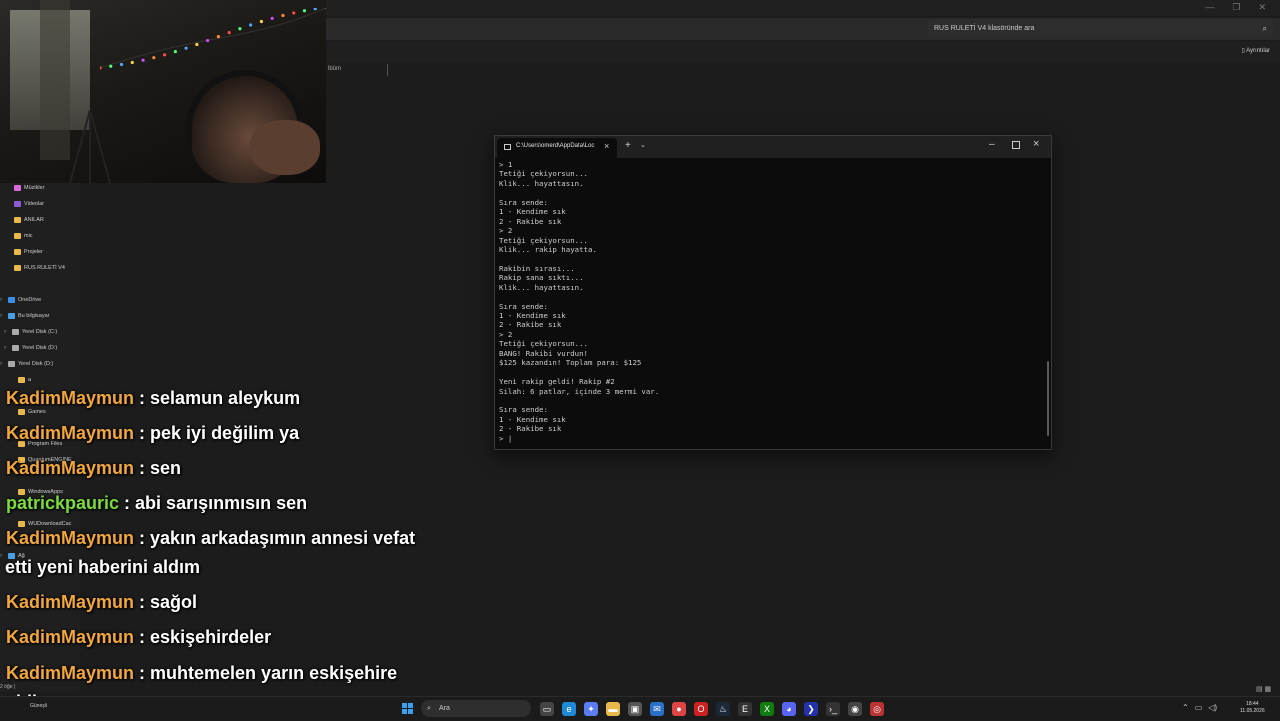  Describe the element at coordinates (39, 268) in the screenshot. I see `sidebar-item: RUS RULETİ V4` at that location.